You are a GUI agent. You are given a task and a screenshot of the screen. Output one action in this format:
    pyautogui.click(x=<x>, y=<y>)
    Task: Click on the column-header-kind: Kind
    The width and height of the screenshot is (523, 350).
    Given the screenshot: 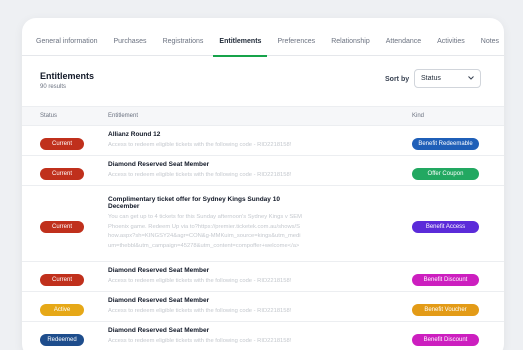 What is the action you would take?
    pyautogui.click(x=458, y=116)
    